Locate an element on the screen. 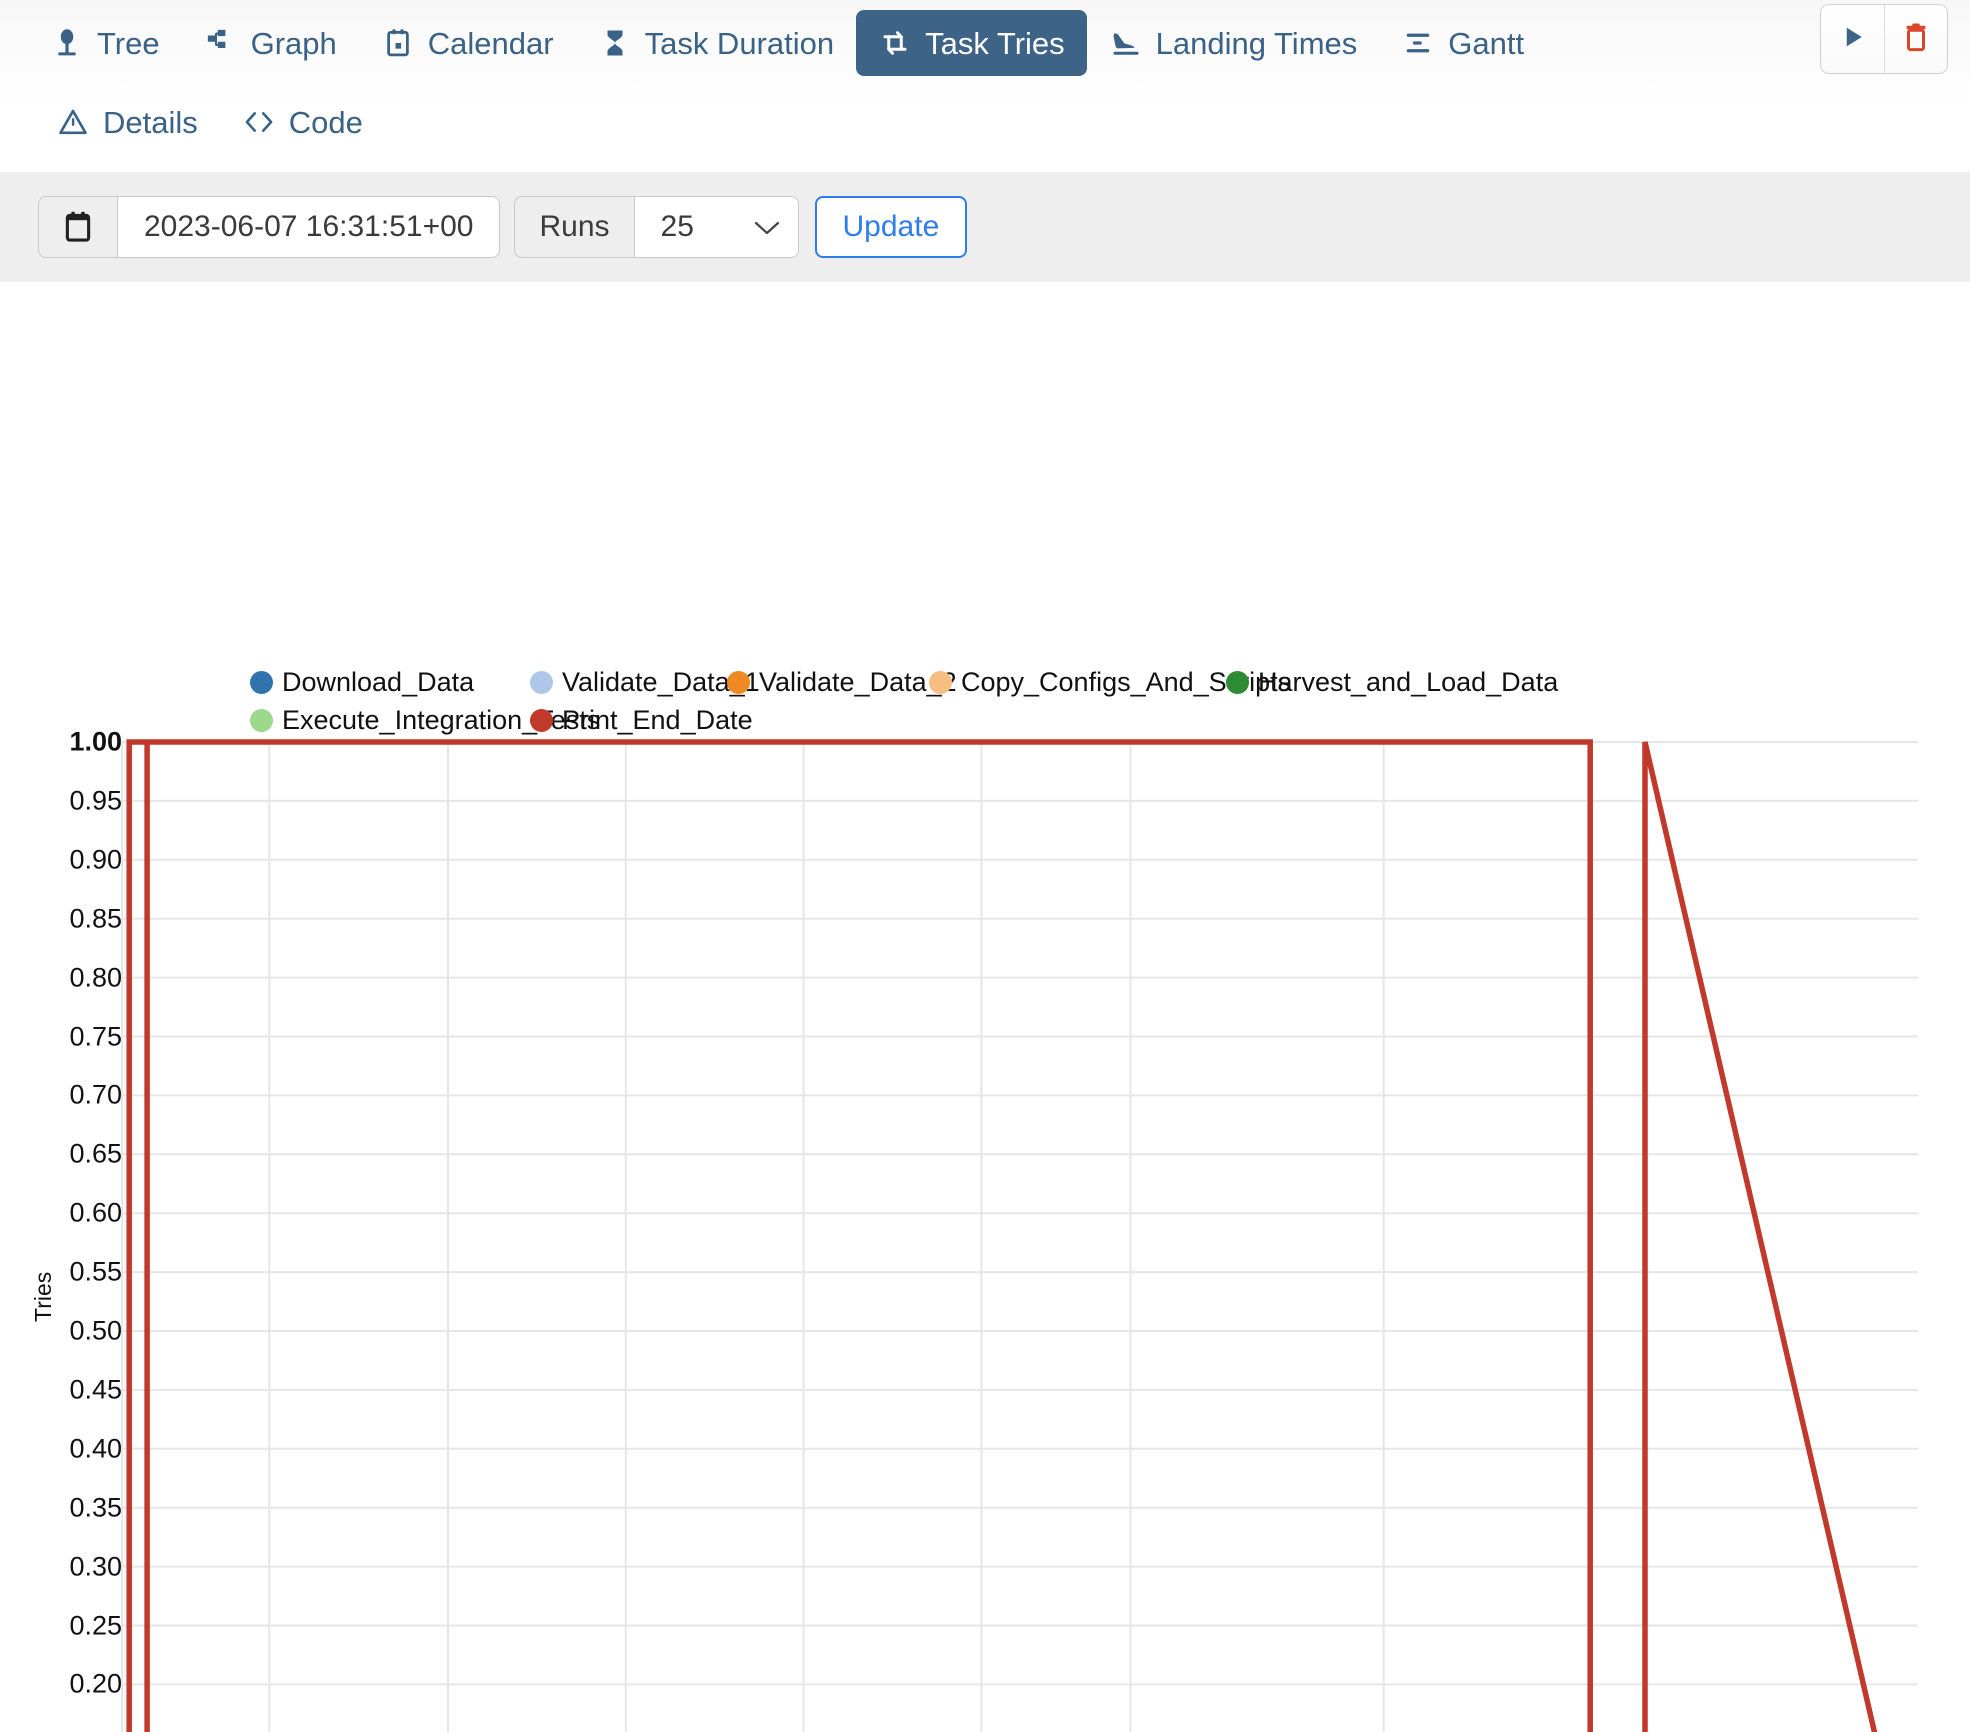  tree-icon is located at coordinates (67, 43).